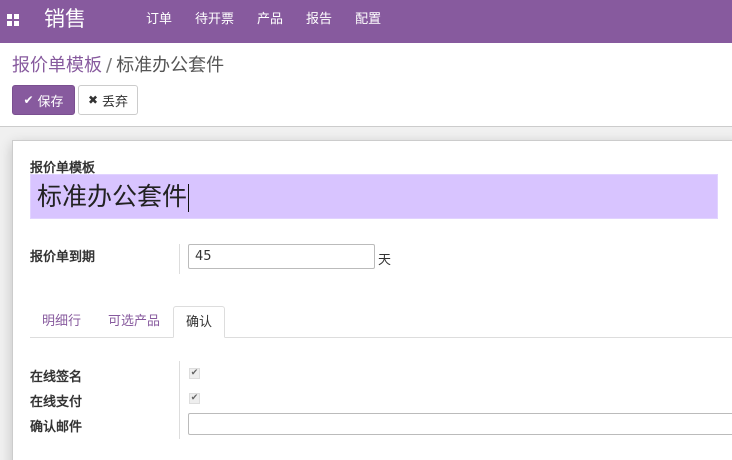  Describe the element at coordinates (63, 257) in the screenshot. I see `validity-label: 报价单到期` at that location.